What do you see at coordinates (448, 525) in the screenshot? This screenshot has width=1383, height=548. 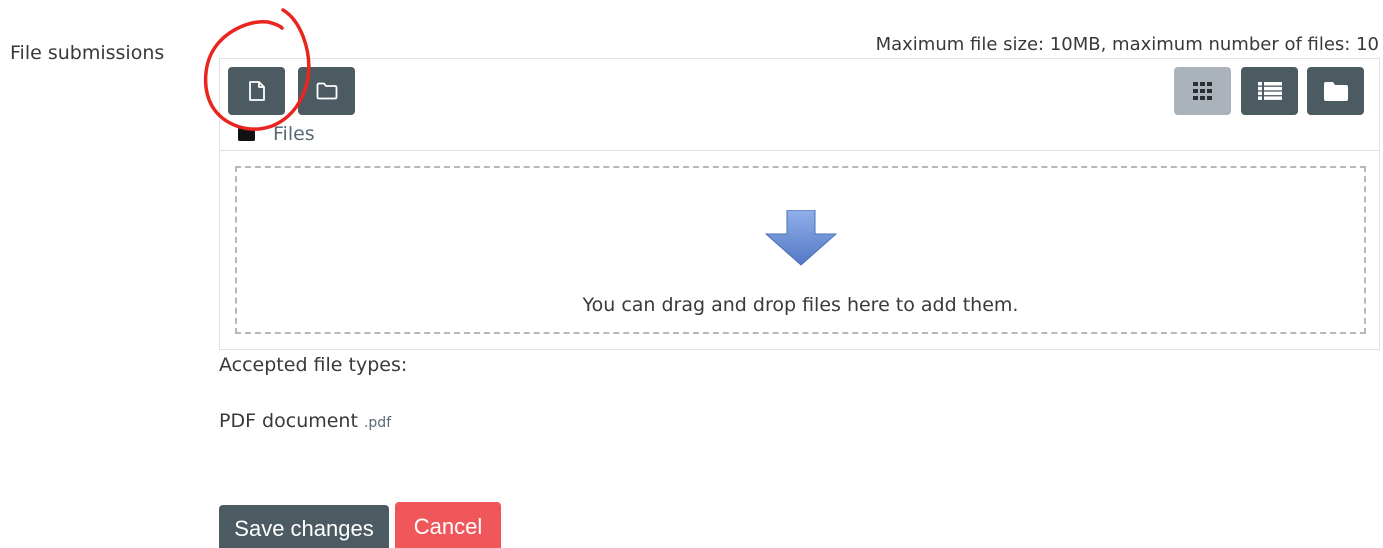 I see `cancel-button: Cancel` at bounding box center [448, 525].